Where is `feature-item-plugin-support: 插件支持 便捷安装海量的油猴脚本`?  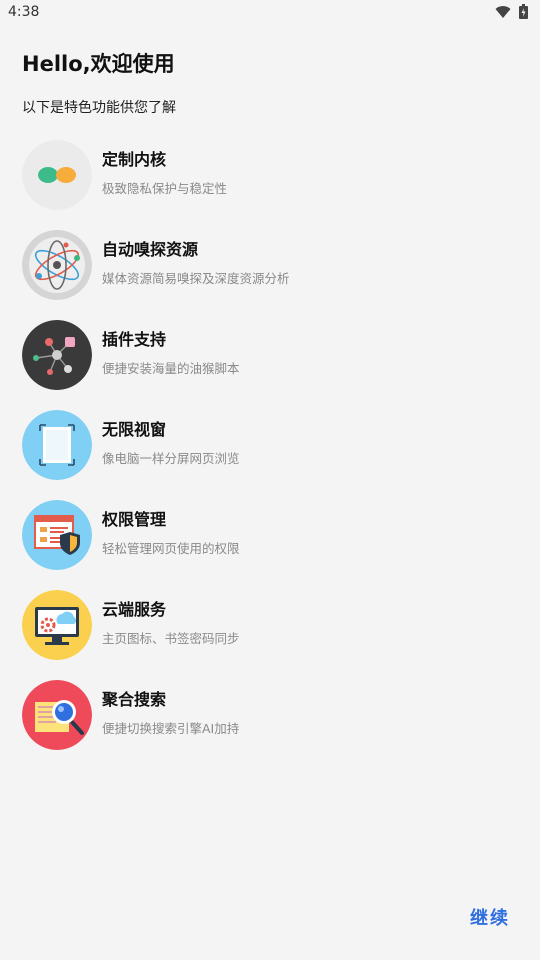
feature-item-plugin-support: 插件支持 便捷安装海量的油猴脚本 is located at coordinates (270, 359).